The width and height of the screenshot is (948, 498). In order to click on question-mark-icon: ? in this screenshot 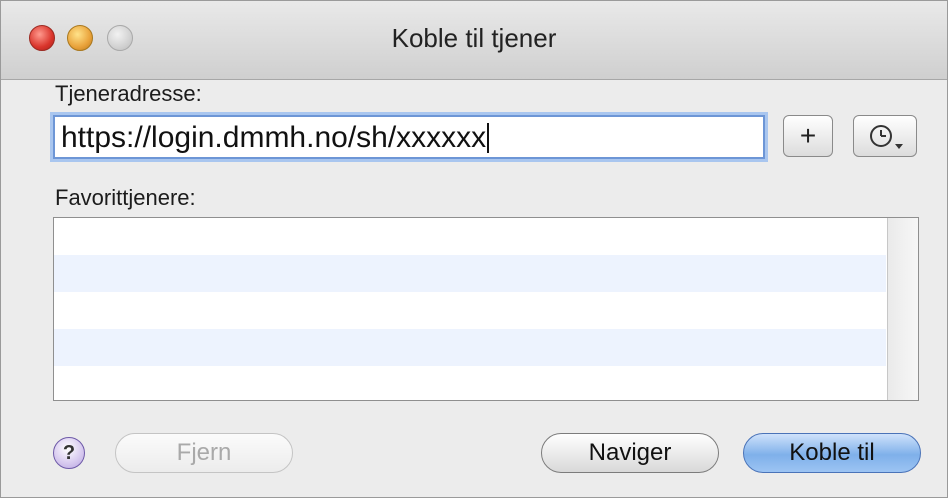, I will do `click(69, 453)`.